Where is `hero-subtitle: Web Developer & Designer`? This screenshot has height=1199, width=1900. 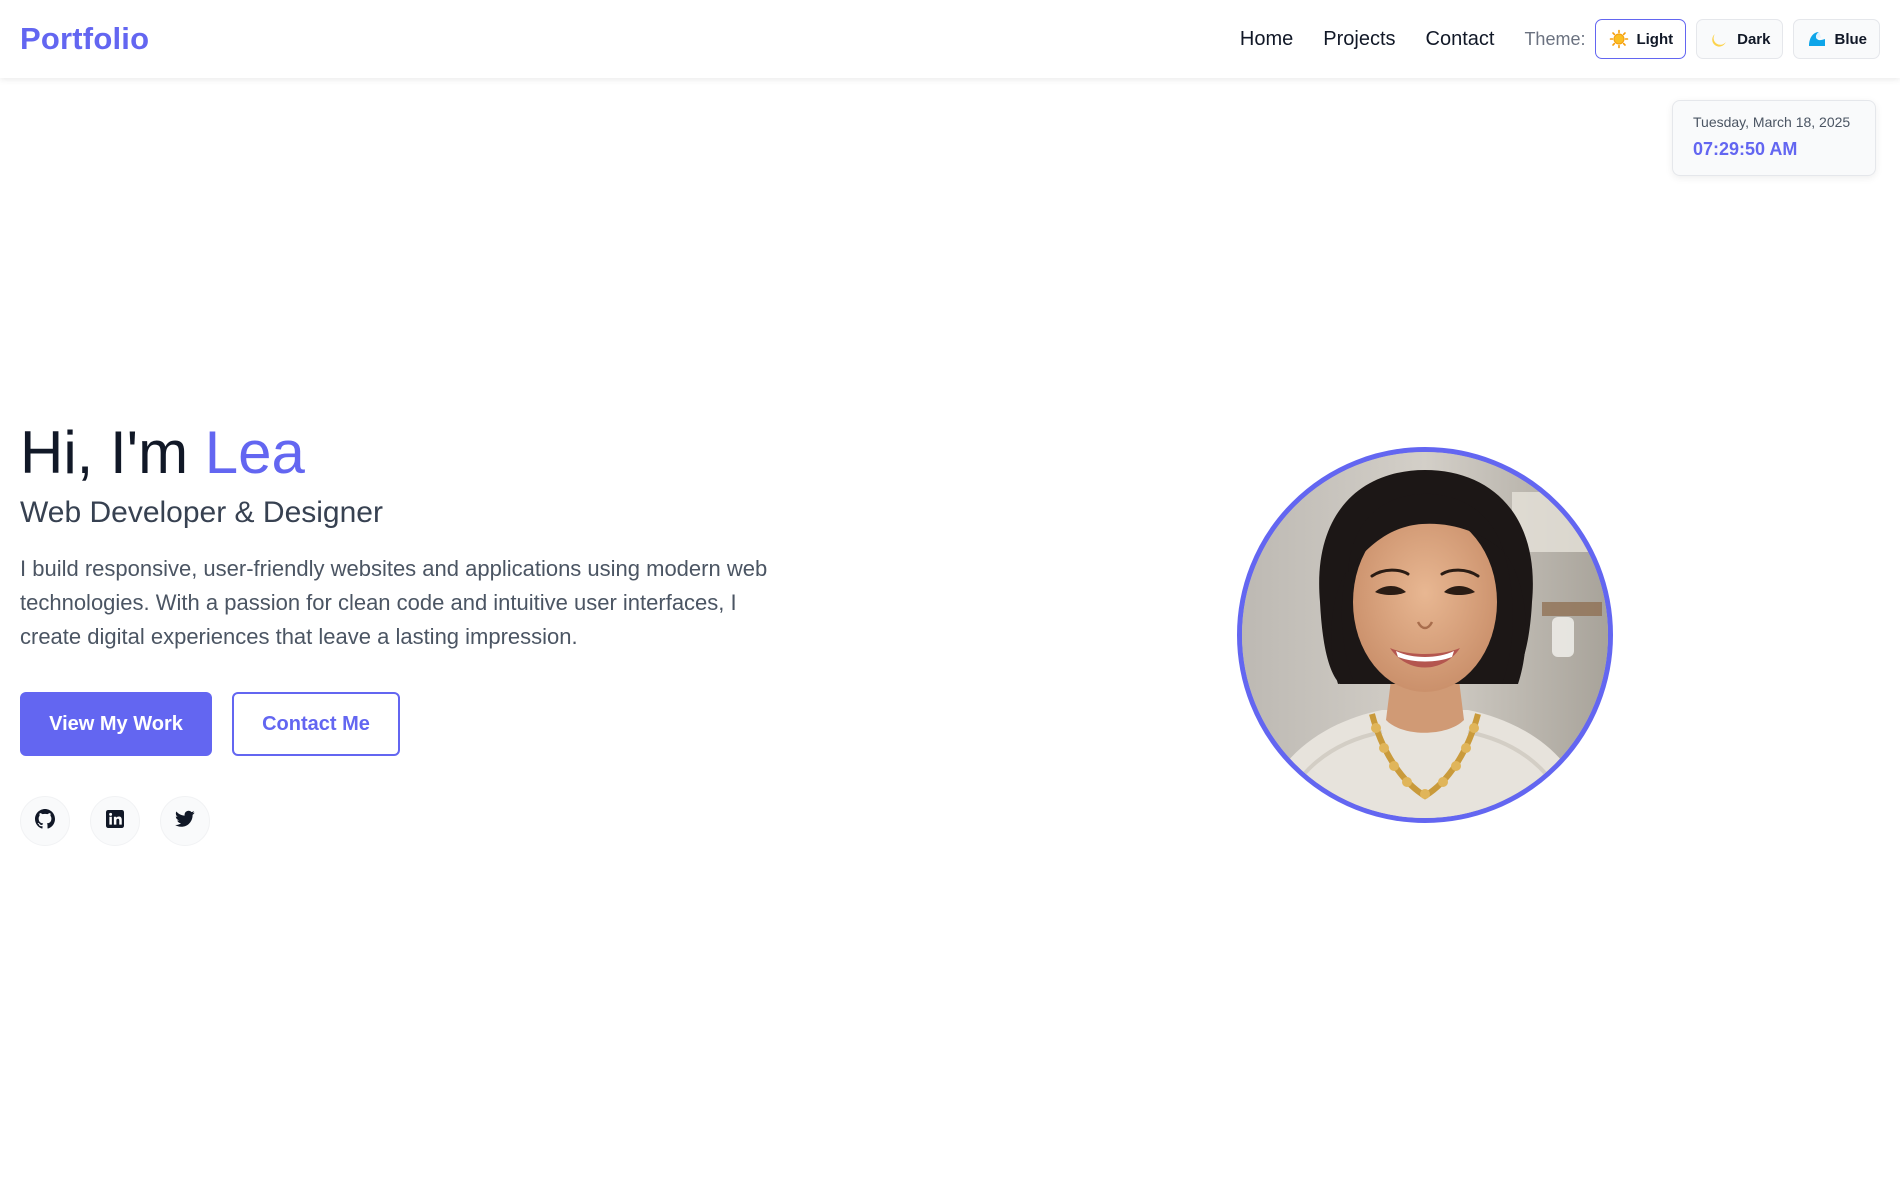 hero-subtitle: Web Developer & Designer is located at coordinates (201, 512).